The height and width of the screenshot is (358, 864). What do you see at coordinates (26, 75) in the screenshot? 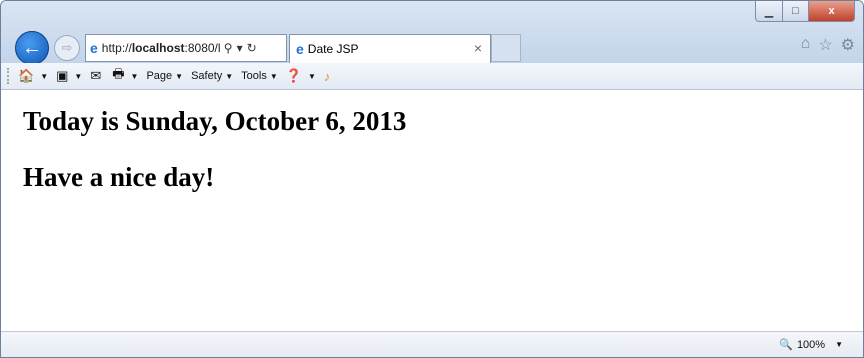
I see `home-icon: 🏠` at bounding box center [26, 75].